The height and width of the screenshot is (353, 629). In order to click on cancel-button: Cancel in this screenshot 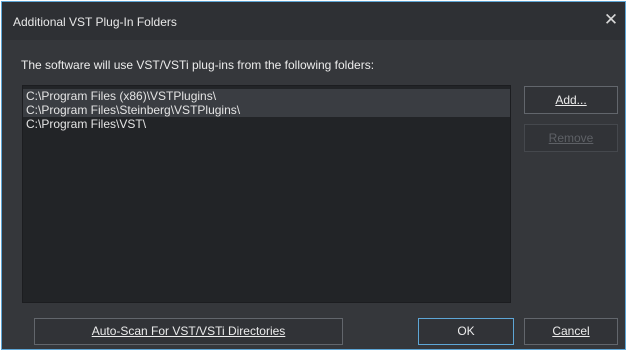, I will do `click(571, 331)`.